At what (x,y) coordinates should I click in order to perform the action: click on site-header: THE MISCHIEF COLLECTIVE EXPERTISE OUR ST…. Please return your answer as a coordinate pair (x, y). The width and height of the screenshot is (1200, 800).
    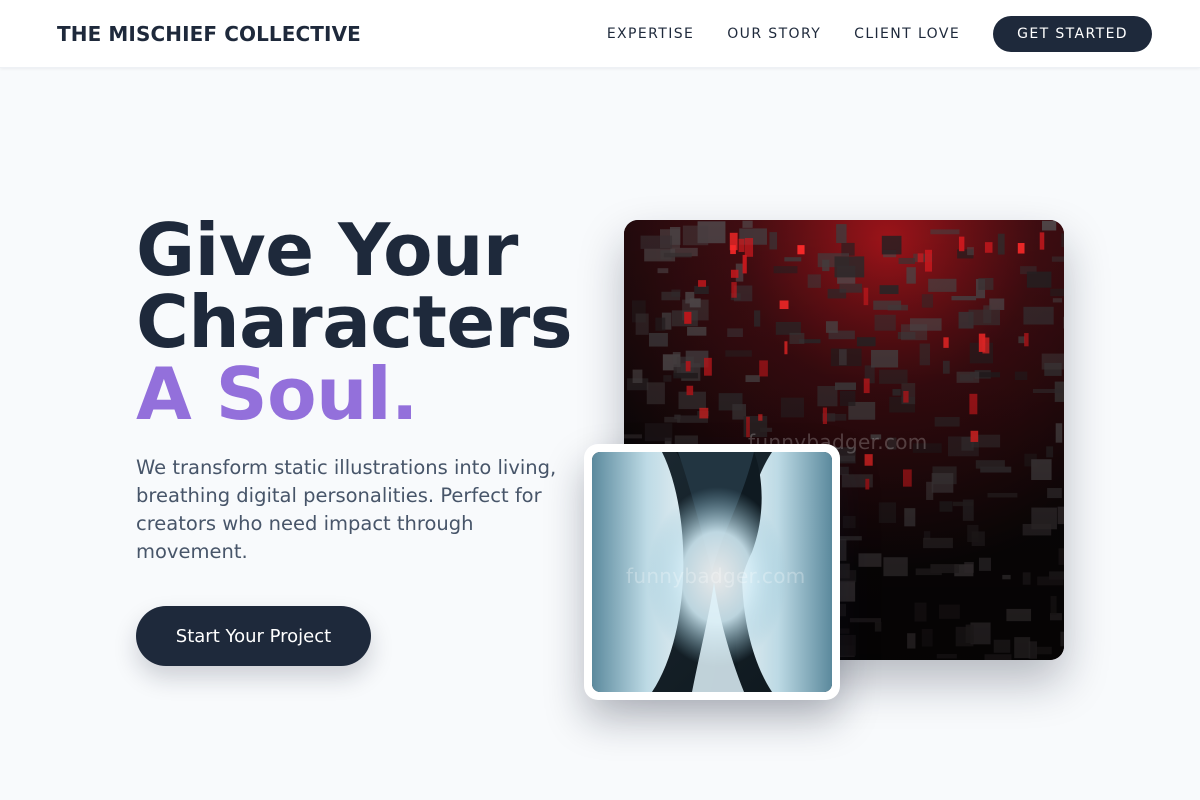
    Looking at the image, I should click on (600, 34).